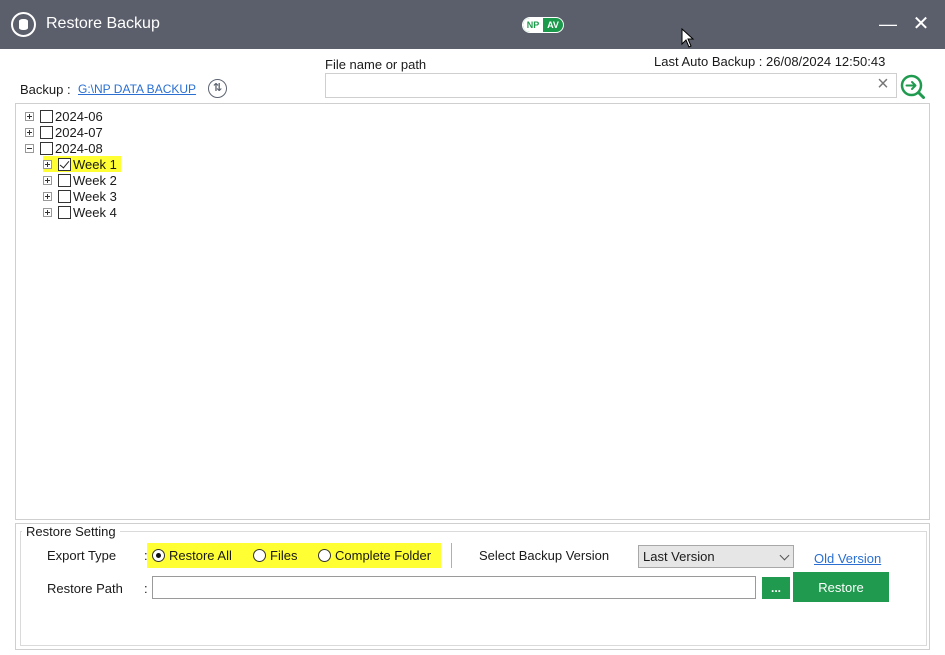  What do you see at coordinates (217, 88) in the screenshot?
I see `swap-icon: ⇅` at bounding box center [217, 88].